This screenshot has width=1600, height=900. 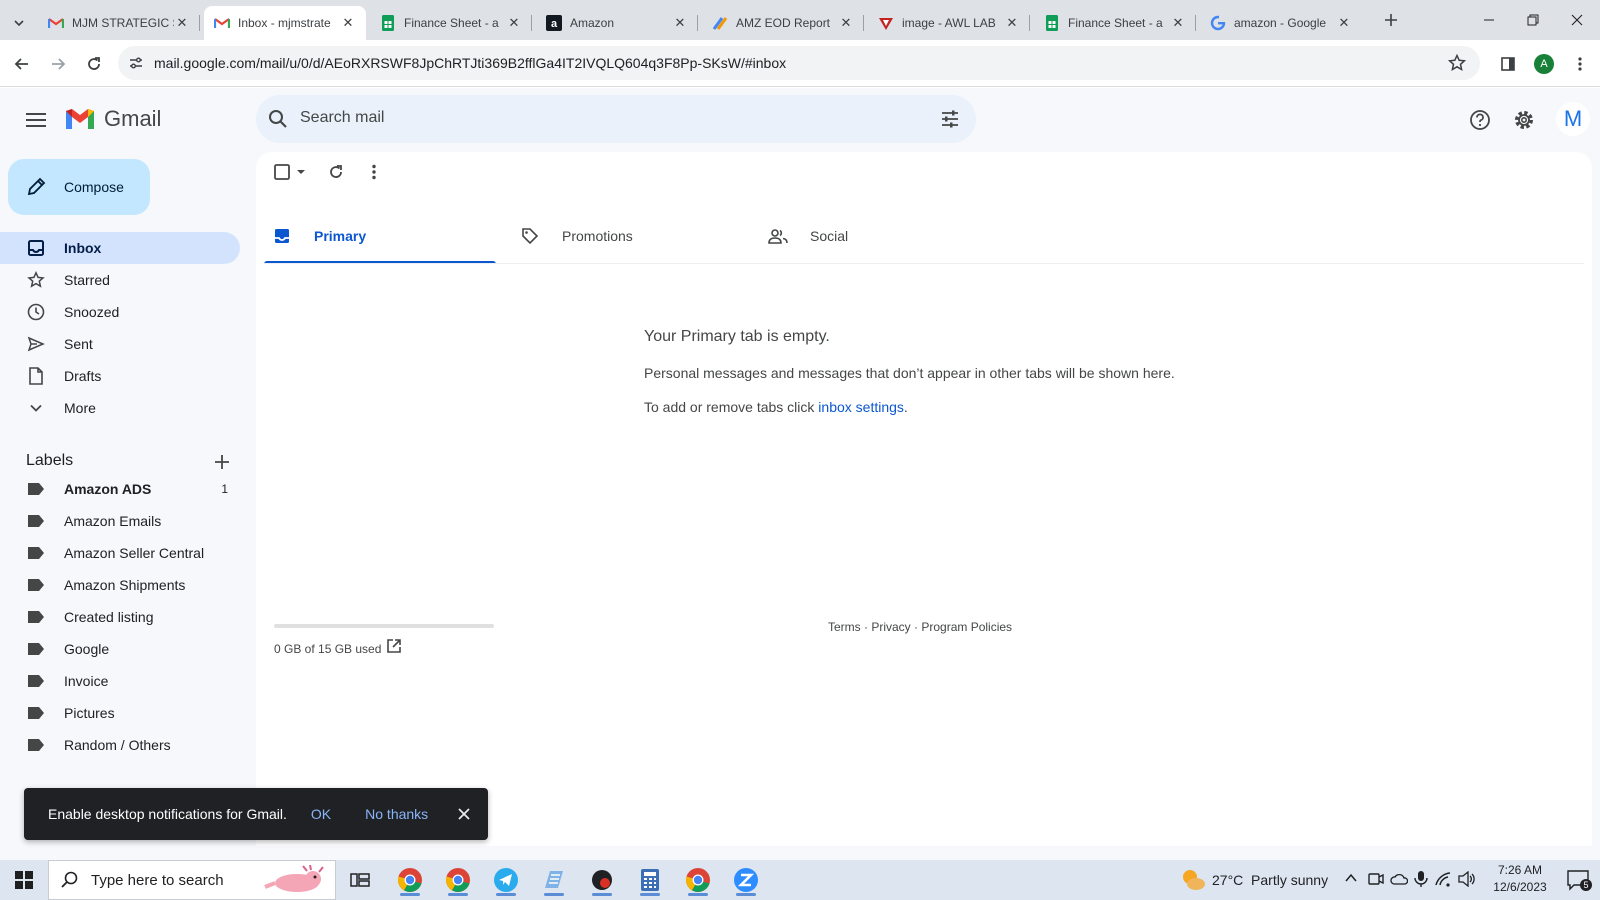 What do you see at coordinates (58, 64) in the screenshot?
I see `forward-button` at bounding box center [58, 64].